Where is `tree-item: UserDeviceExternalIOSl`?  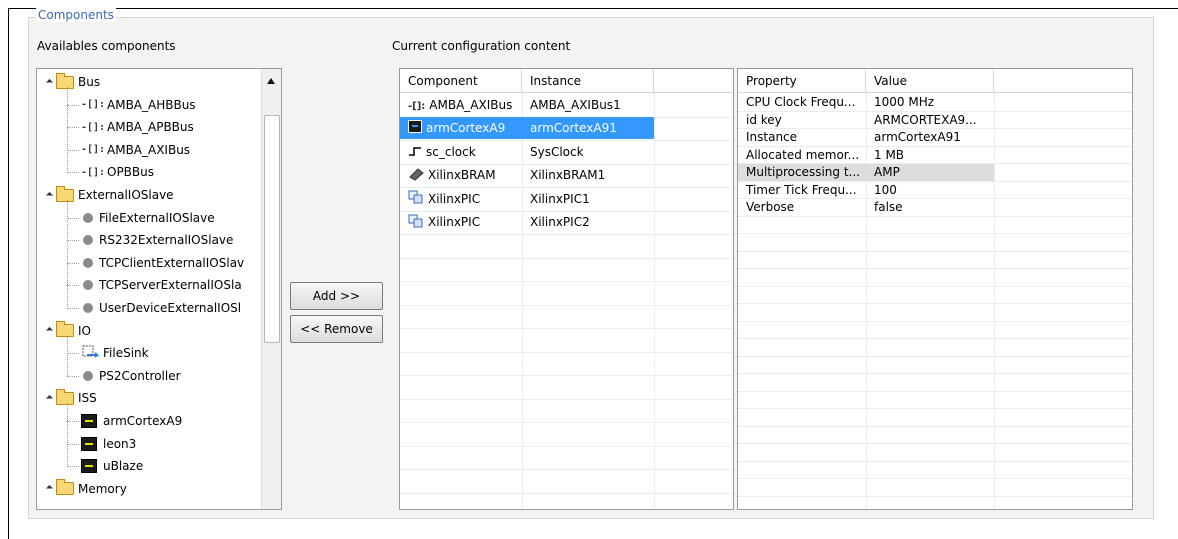 tree-item: UserDeviceExternalIOSl is located at coordinates (161, 308).